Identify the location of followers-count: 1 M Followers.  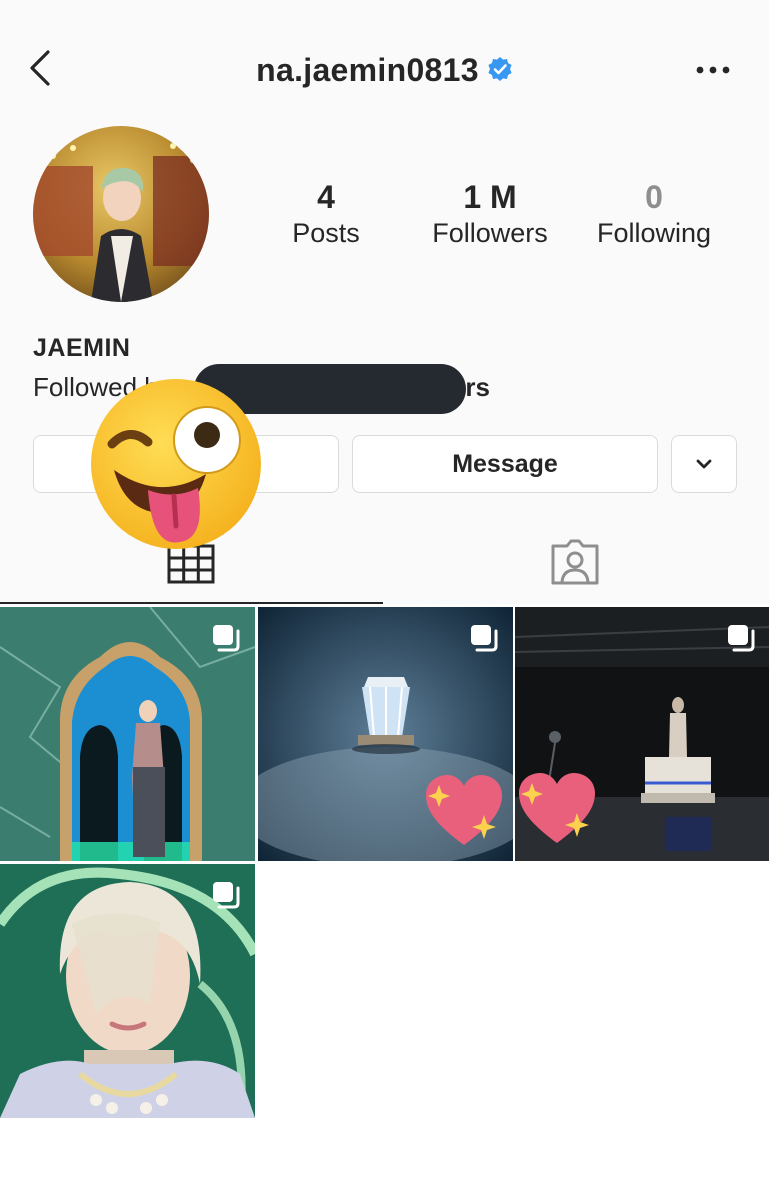
(490, 214).